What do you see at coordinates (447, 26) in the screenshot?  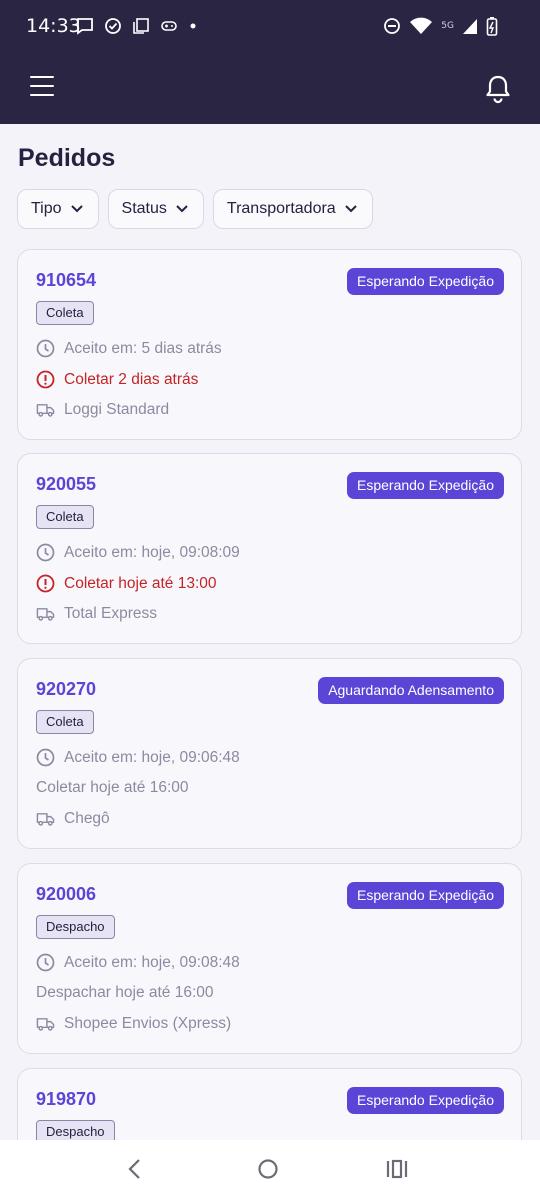 I see `network-label: 5G` at bounding box center [447, 26].